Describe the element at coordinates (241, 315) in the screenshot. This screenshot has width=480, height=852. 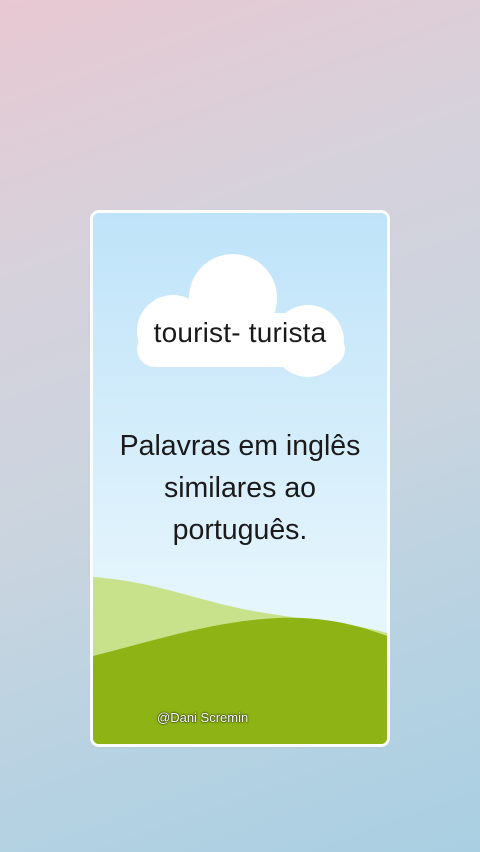
I see `cloud-icon` at that location.